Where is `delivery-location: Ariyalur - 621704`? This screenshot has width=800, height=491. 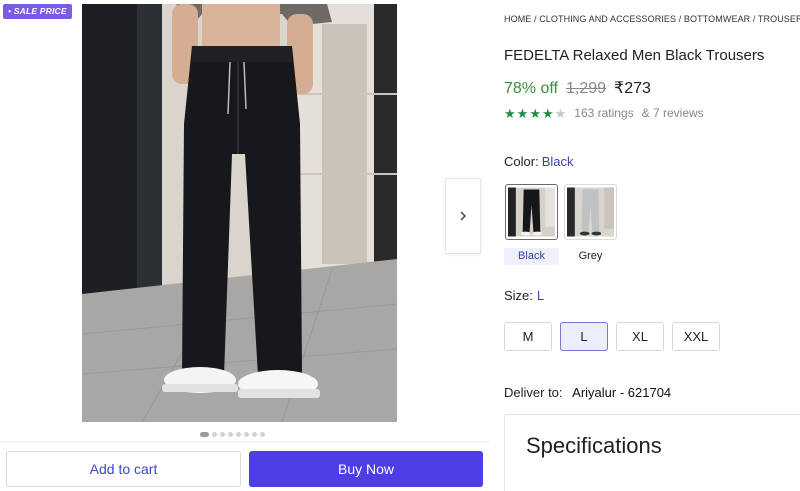
delivery-location: Ariyalur - 621704 is located at coordinates (622, 392).